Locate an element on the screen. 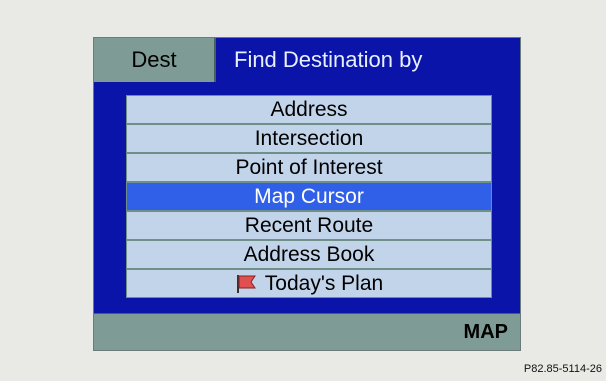 Image resolution: width=606 pixels, height=381 pixels. menu-item-label: Point of Interest is located at coordinates (309, 167).